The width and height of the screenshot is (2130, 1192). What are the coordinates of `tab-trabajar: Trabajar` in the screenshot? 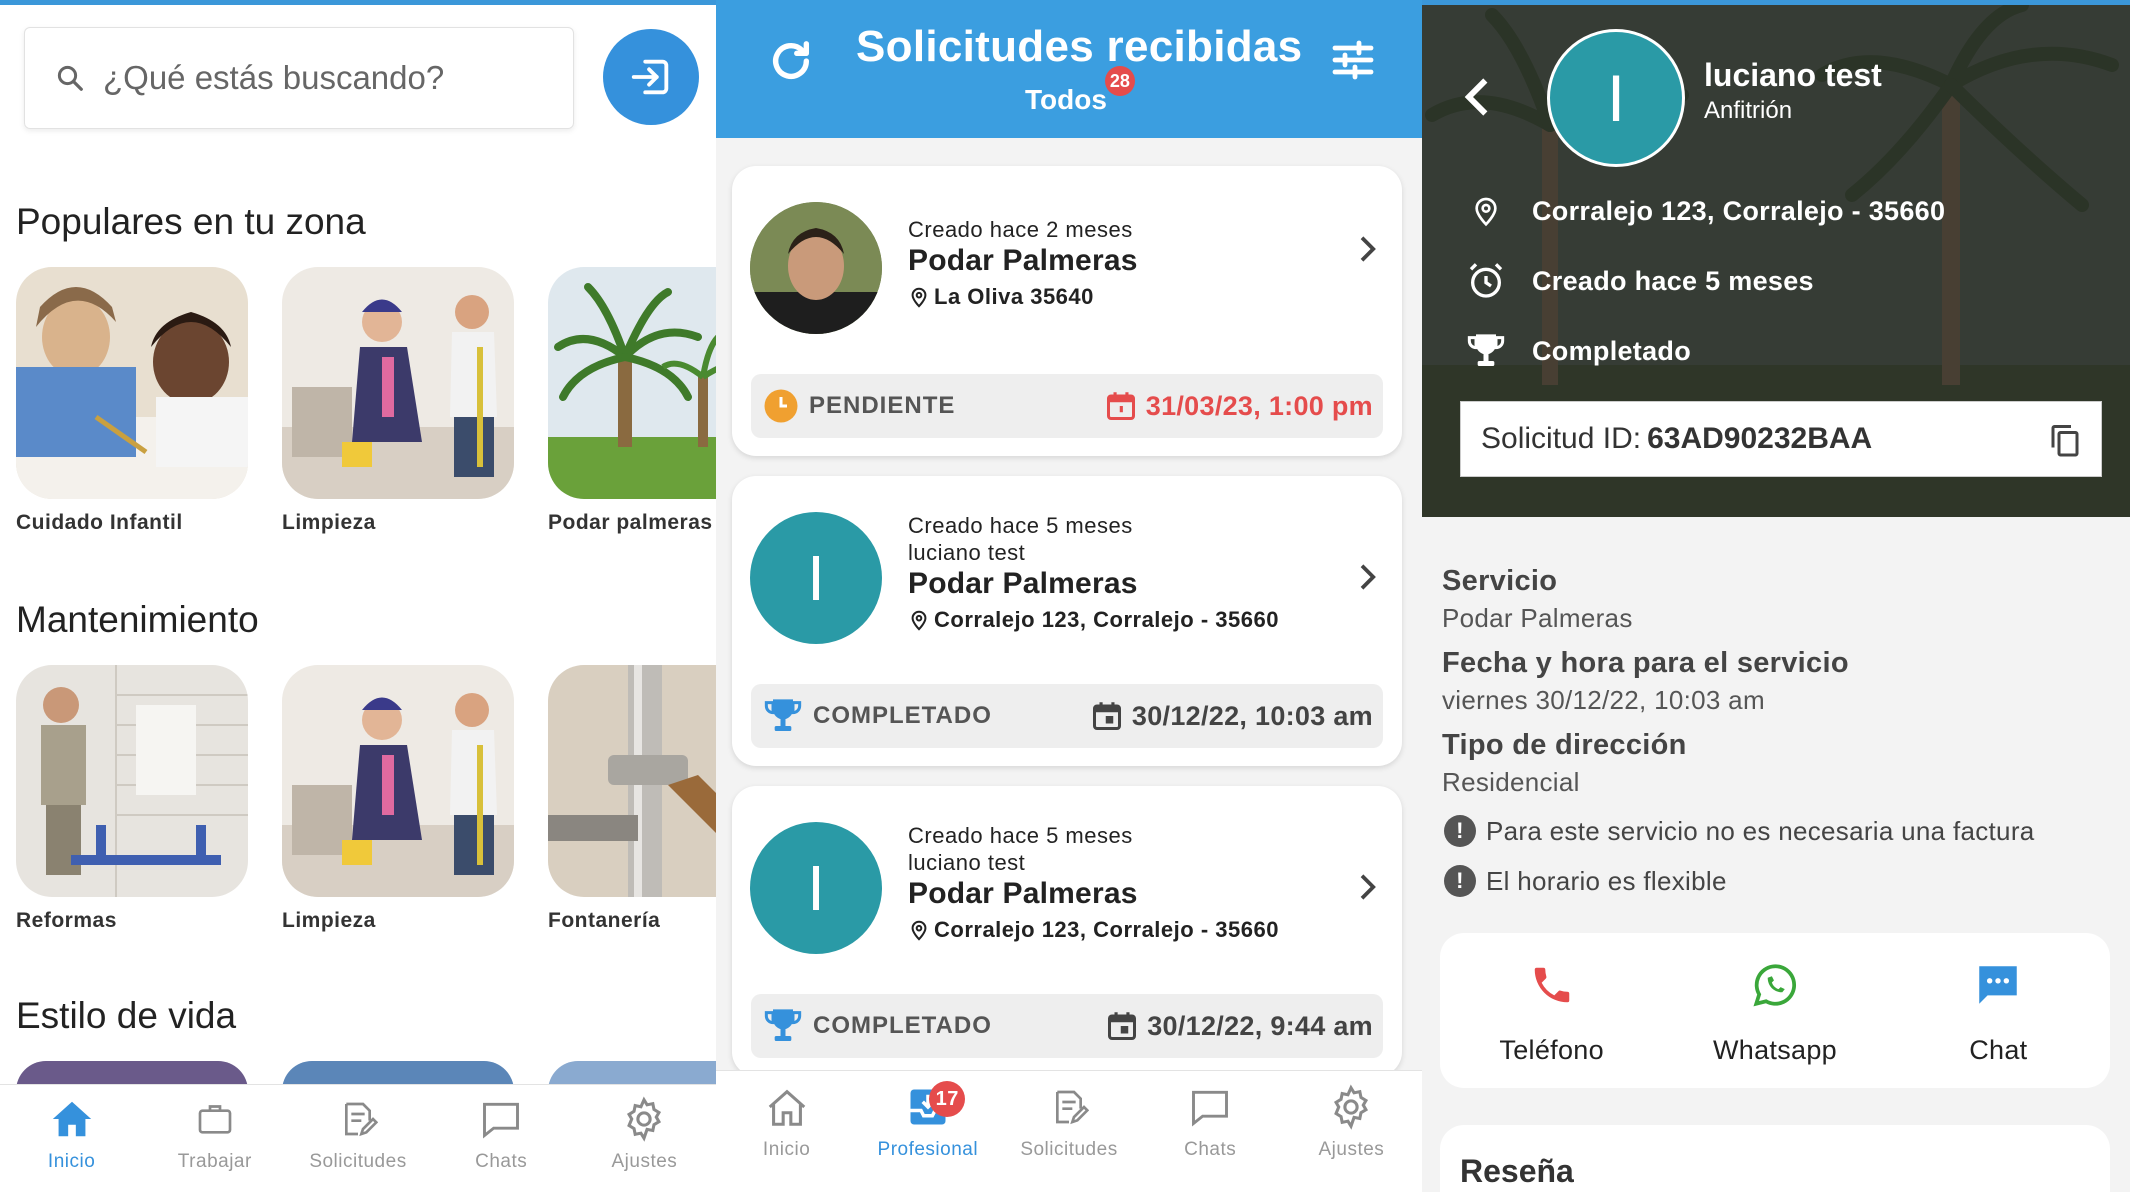 It's located at (214, 1144).